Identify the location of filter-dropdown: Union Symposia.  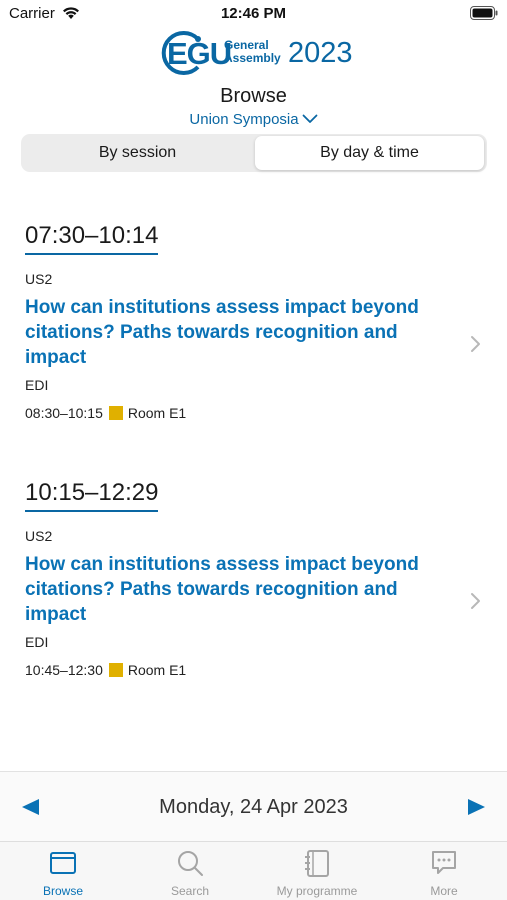
(253, 119).